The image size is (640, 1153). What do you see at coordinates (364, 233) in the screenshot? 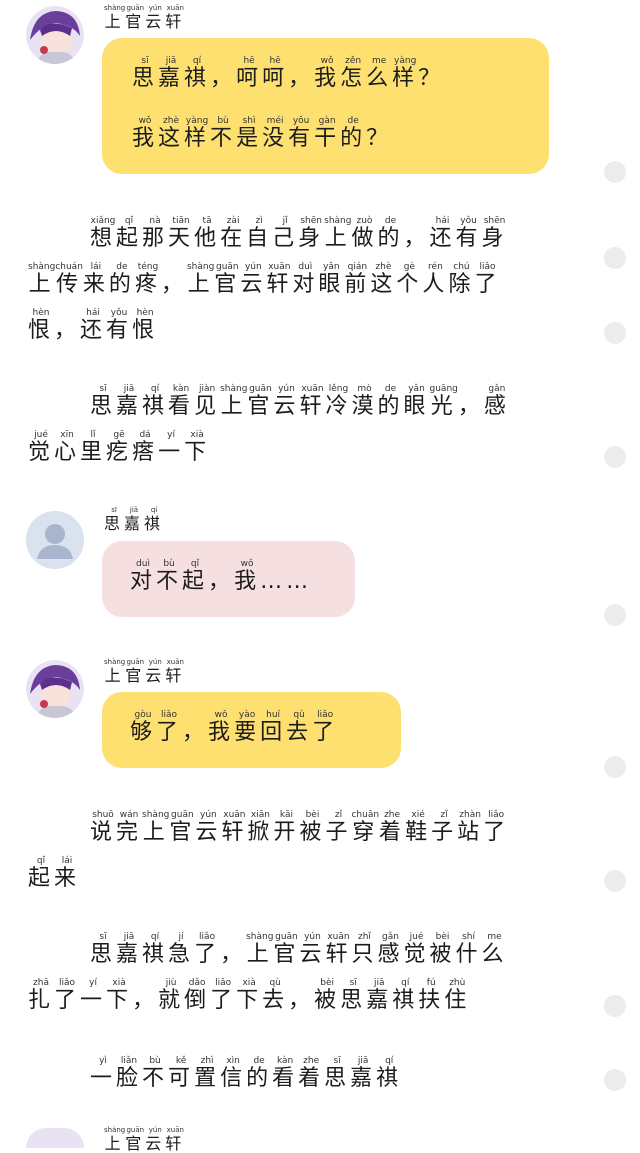
I see `hanzi-with-pinyin: 做zuò` at bounding box center [364, 233].